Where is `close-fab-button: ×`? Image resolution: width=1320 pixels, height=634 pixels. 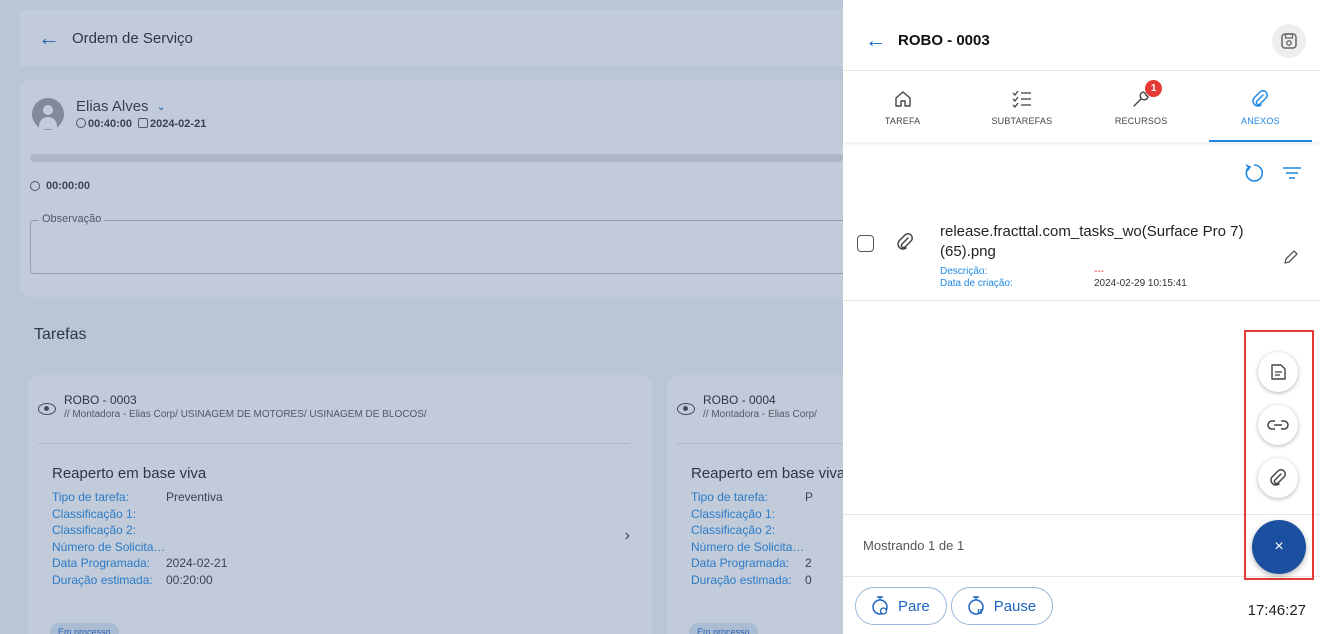
close-fab-button: × is located at coordinates (1279, 547).